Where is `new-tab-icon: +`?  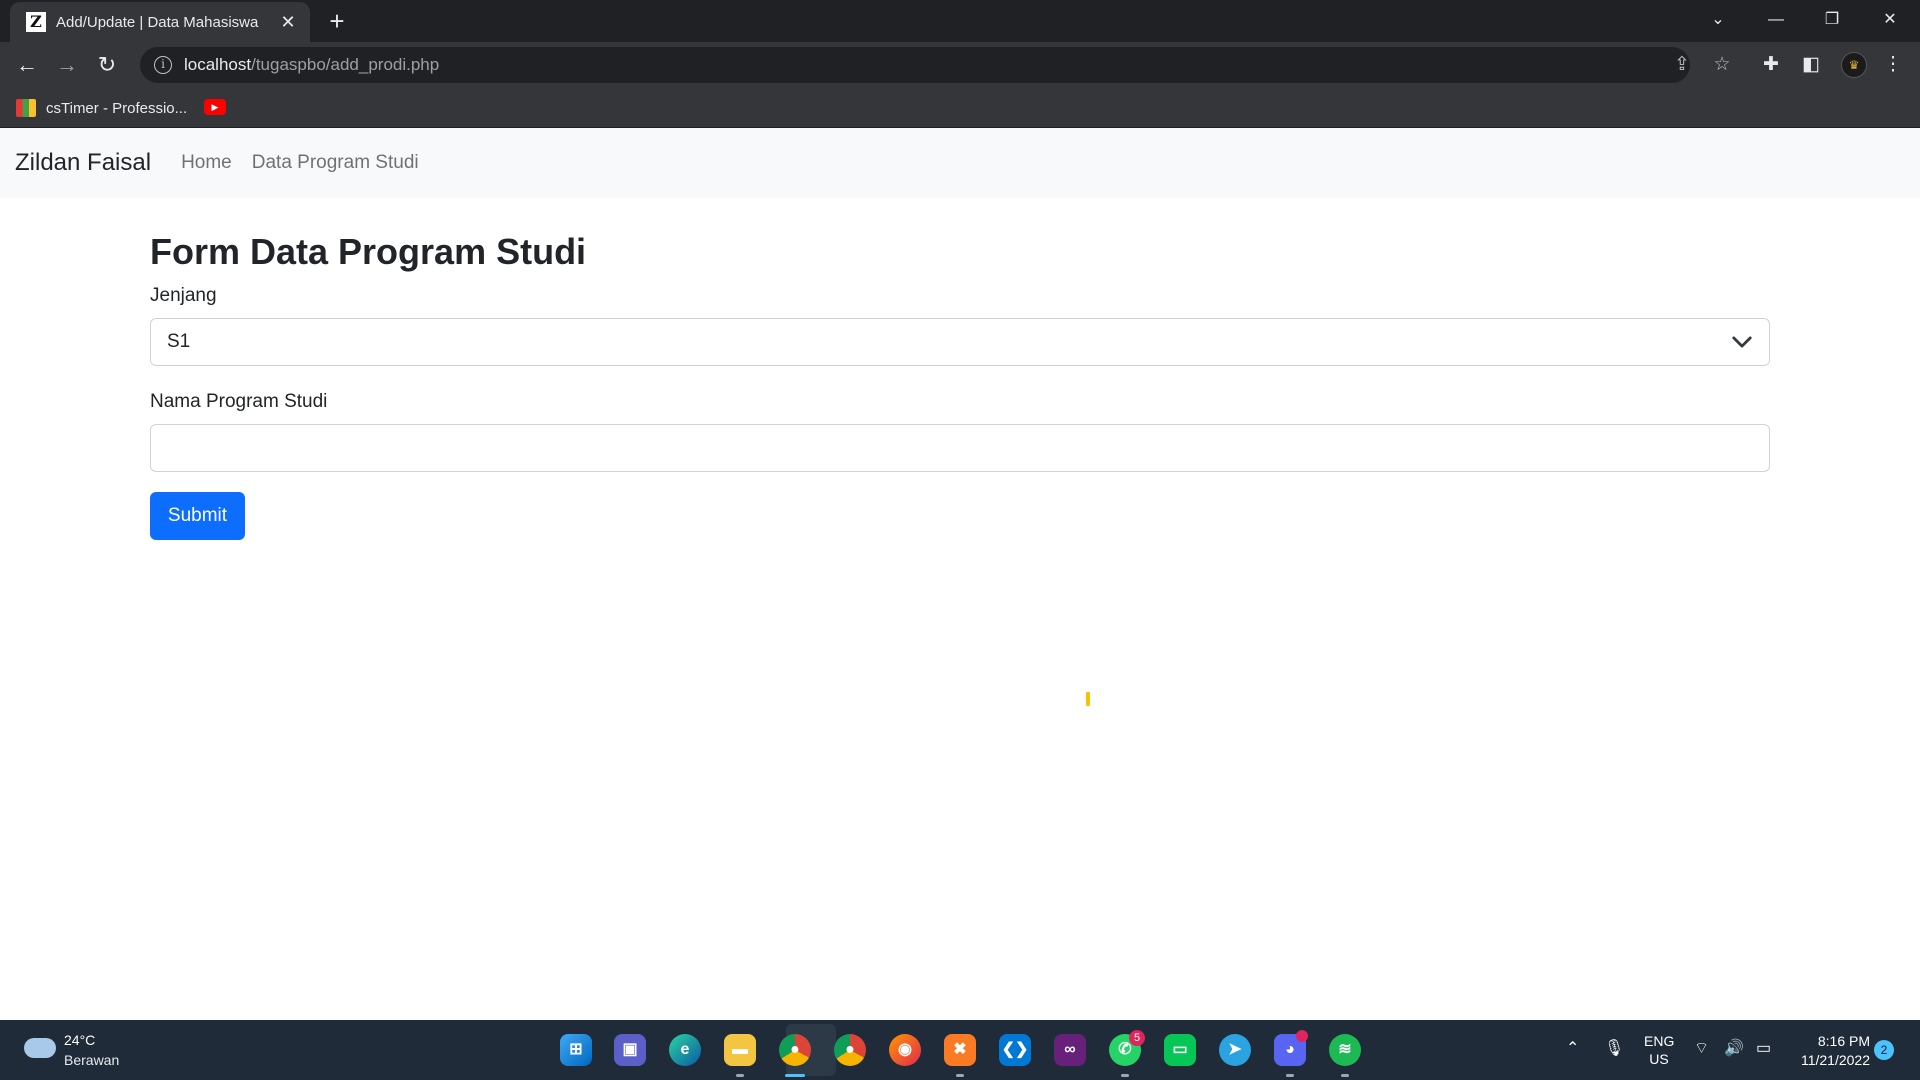
new-tab-icon: + is located at coordinates (337, 21).